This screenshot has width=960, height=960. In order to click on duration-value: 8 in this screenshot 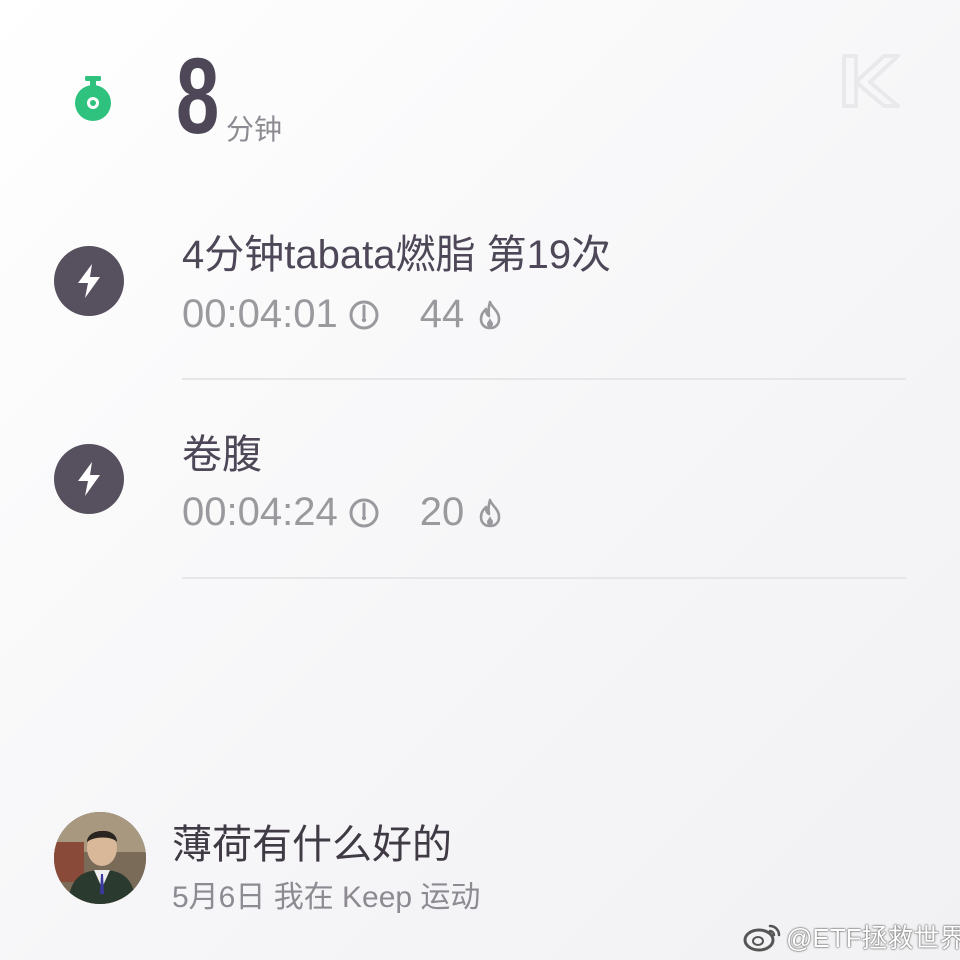, I will do `click(197, 95)`.